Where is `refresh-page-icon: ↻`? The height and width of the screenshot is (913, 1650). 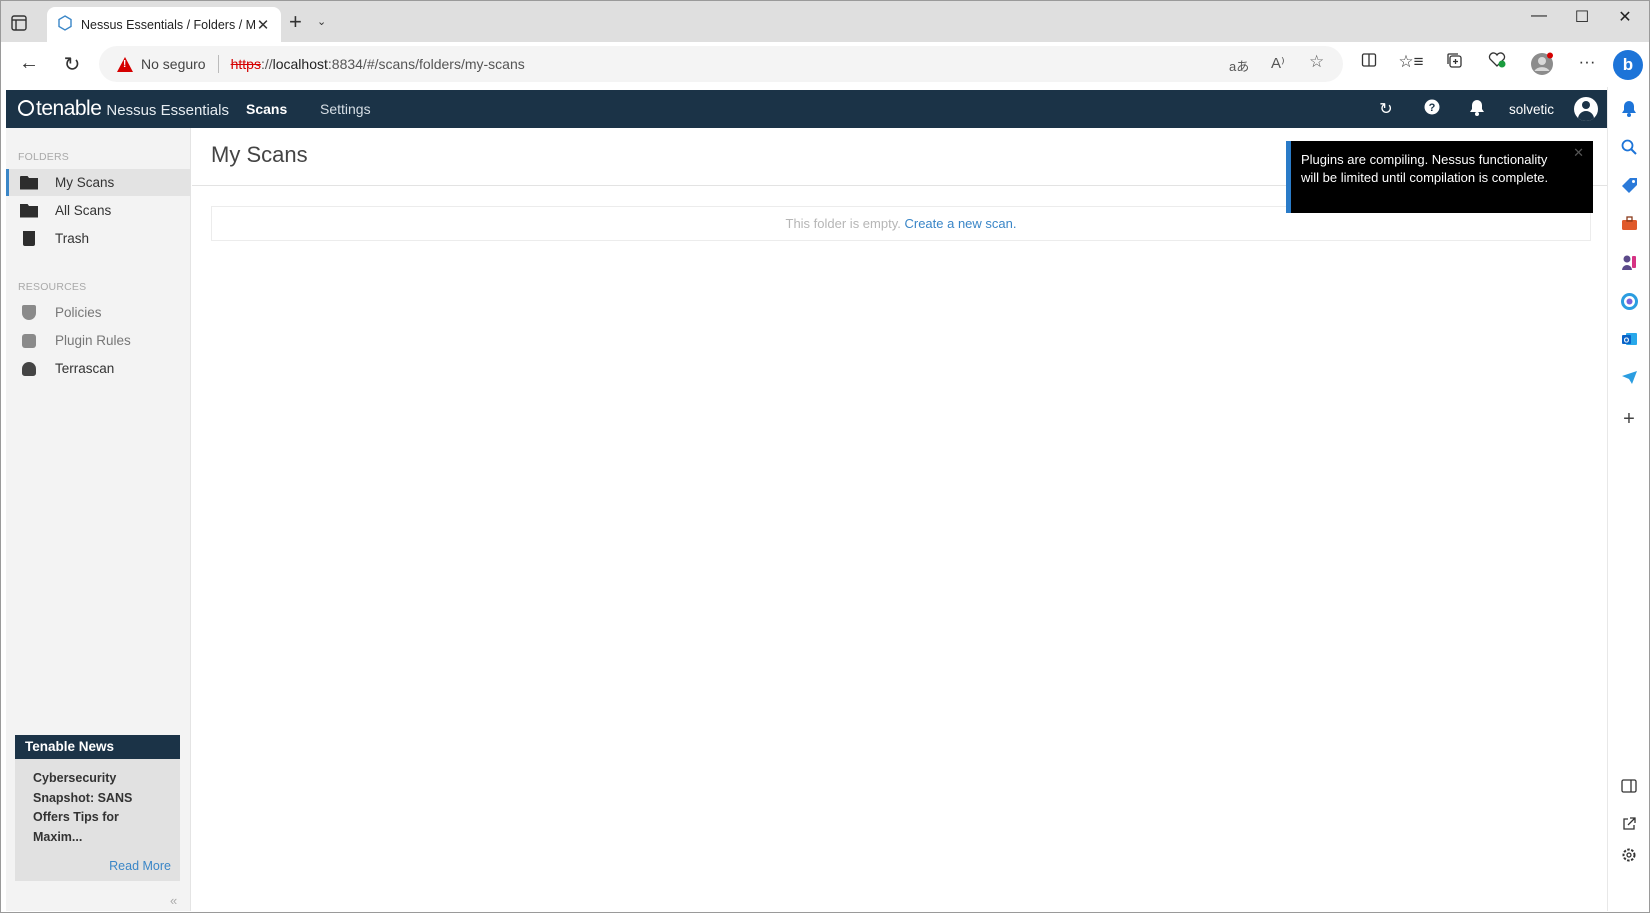
refresh-page-icon: ↻ is located at coordinates (72, 64).